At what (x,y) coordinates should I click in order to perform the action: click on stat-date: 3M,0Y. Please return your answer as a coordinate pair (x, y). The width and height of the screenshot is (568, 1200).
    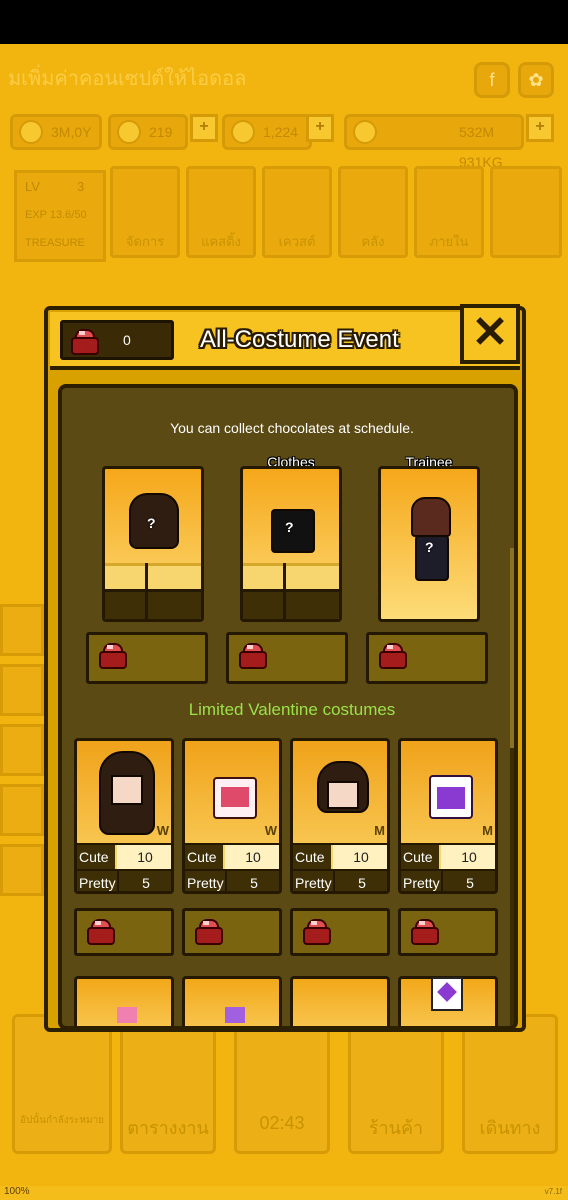
    Looking at the image, I should click on (56, 132).